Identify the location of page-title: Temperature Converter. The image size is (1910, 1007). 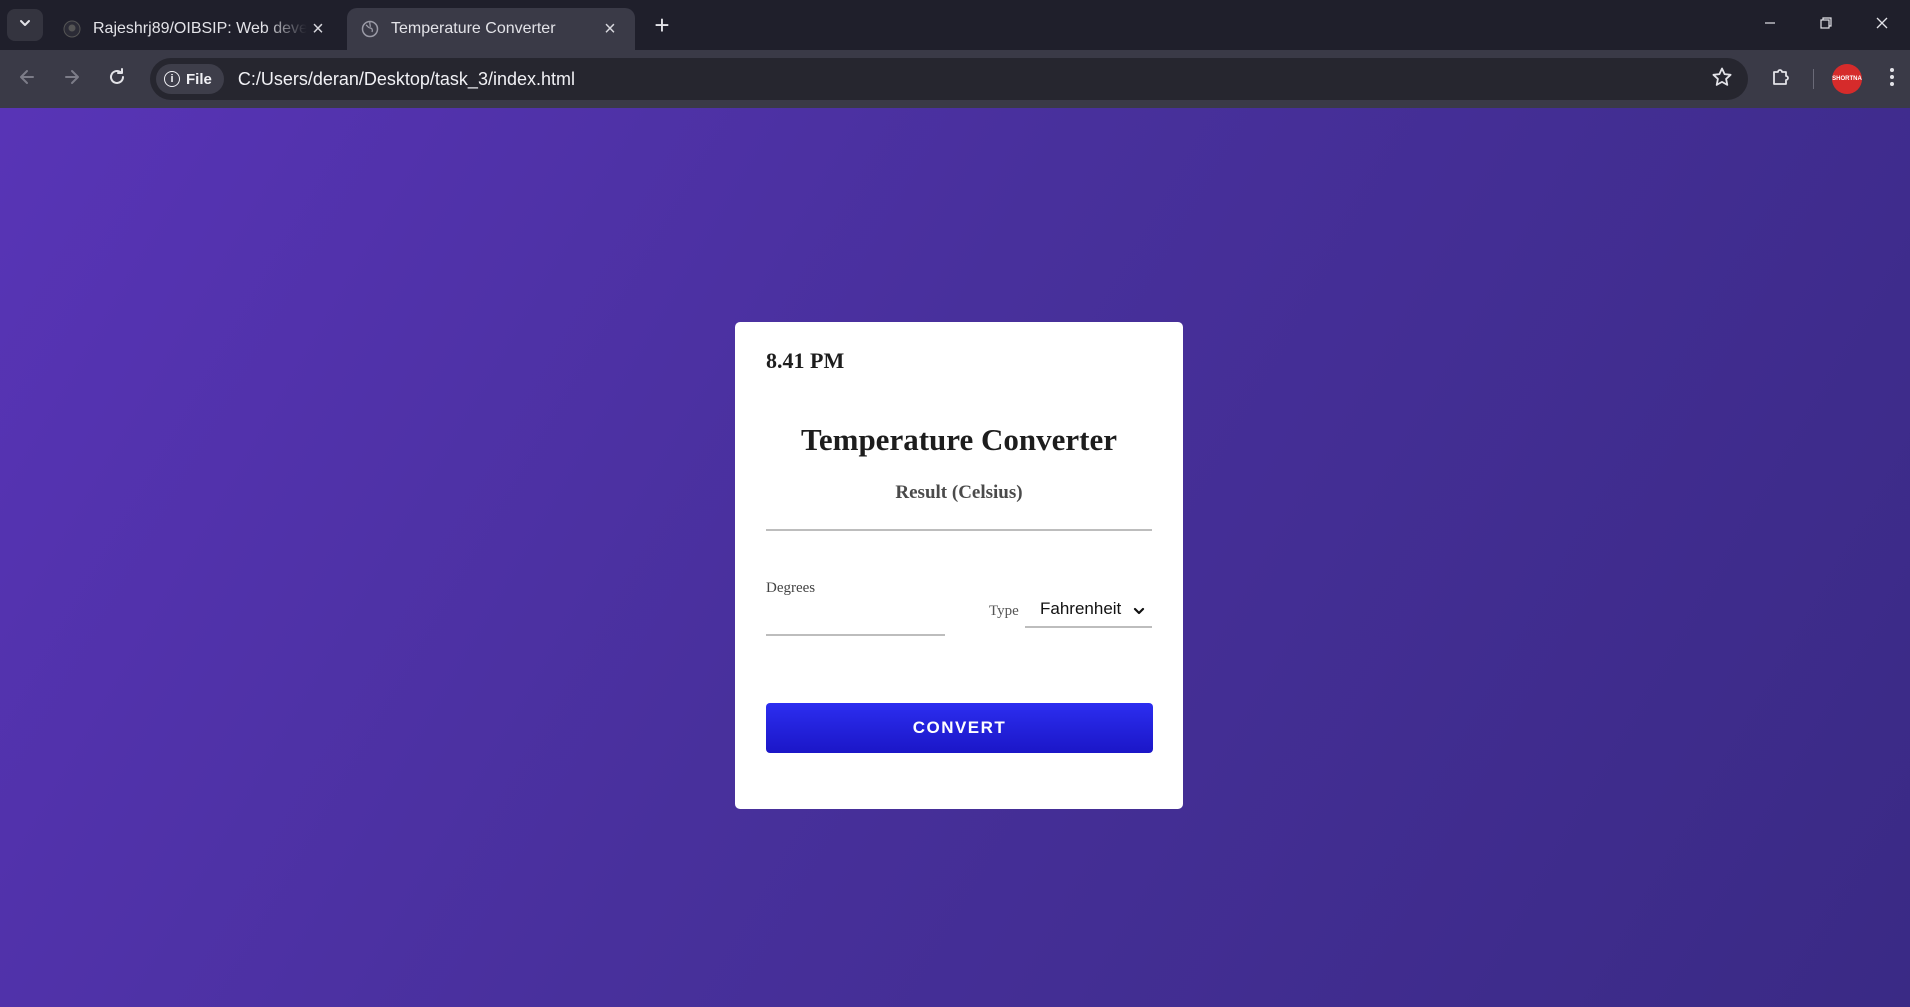
(959, 439).